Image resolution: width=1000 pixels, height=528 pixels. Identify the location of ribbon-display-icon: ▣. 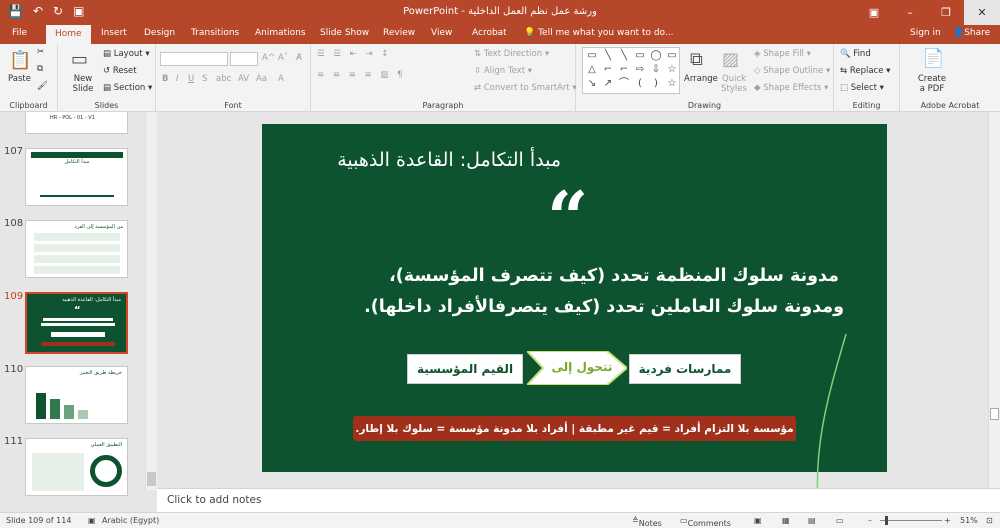
(874, 12).